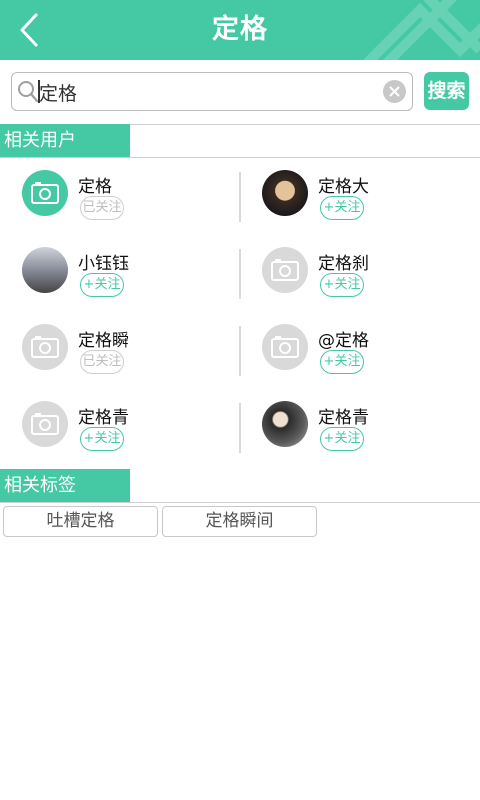 The image size is (480, 800). What do you see at coordinates (240, 486) in the screenshot?
I see `related-tags-header: 相关标签` at bounding box center [240, 486].